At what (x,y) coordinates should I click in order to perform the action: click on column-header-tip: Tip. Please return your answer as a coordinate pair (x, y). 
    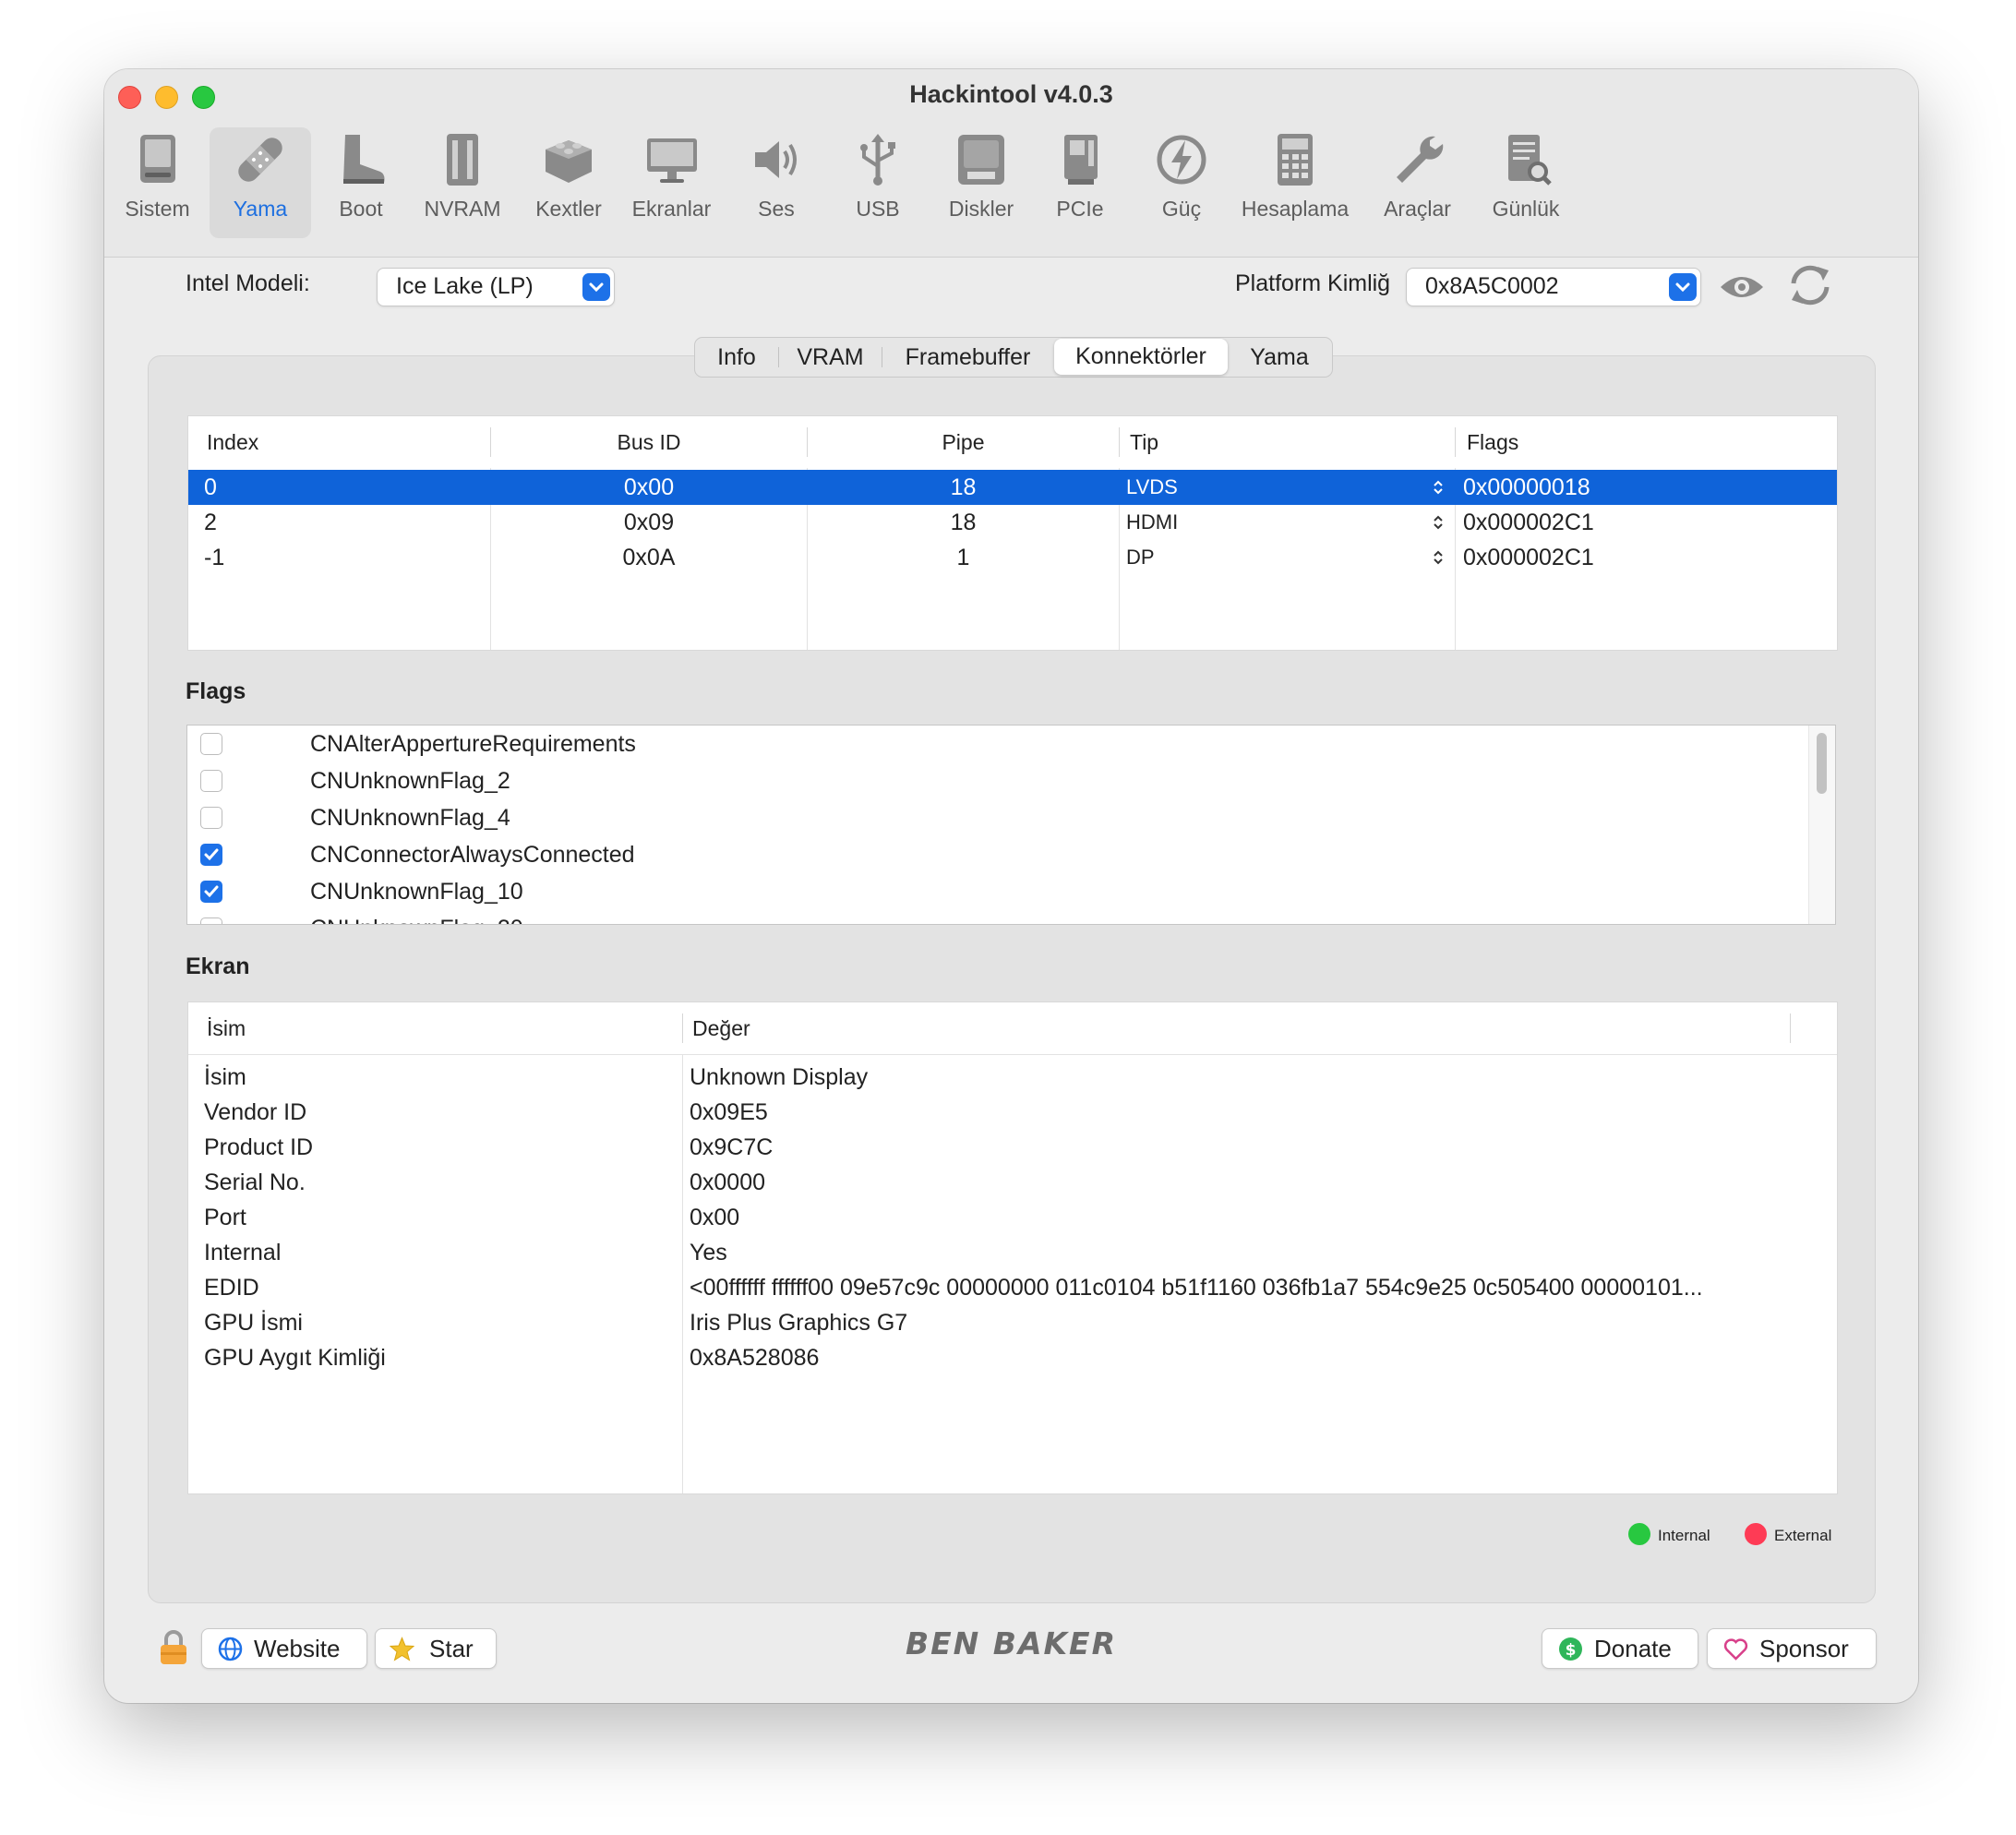
    Looking at the image, I should click on (1144, 442).